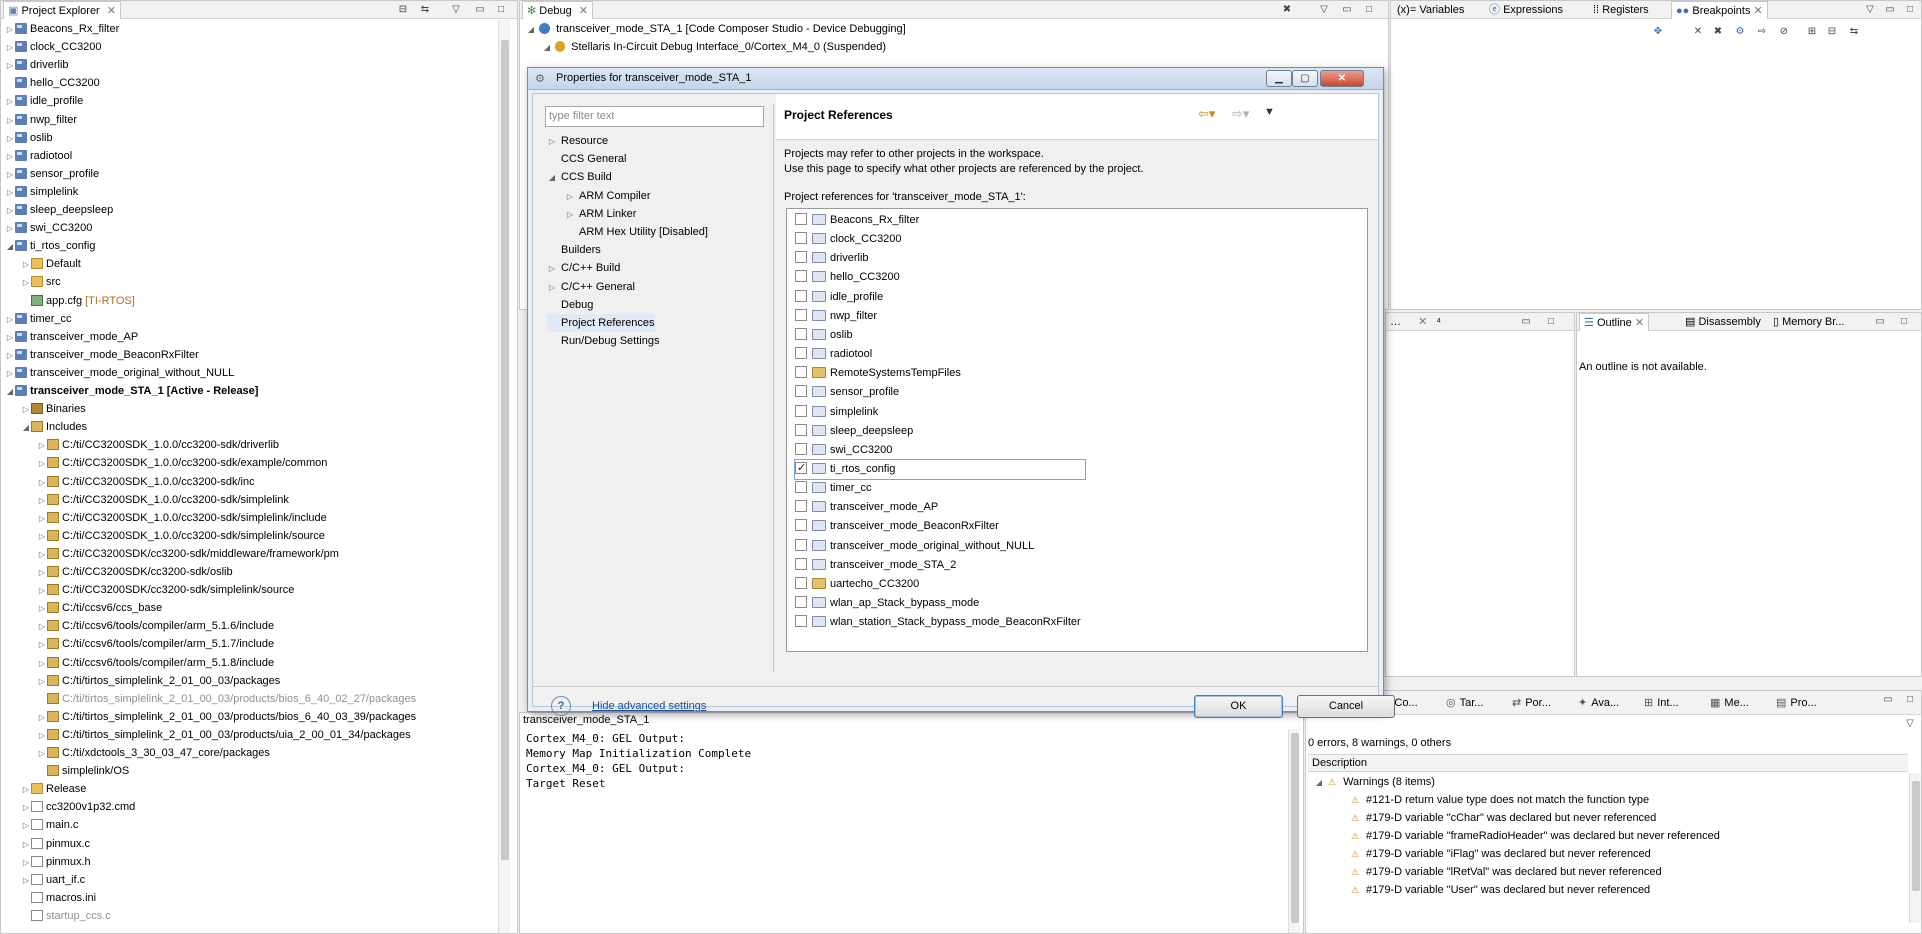  What do you see at coordinates (857, 584) in the screenshot?
I see `project-reference-item: uartecho_CC3200` at bounding box center [857, 584].